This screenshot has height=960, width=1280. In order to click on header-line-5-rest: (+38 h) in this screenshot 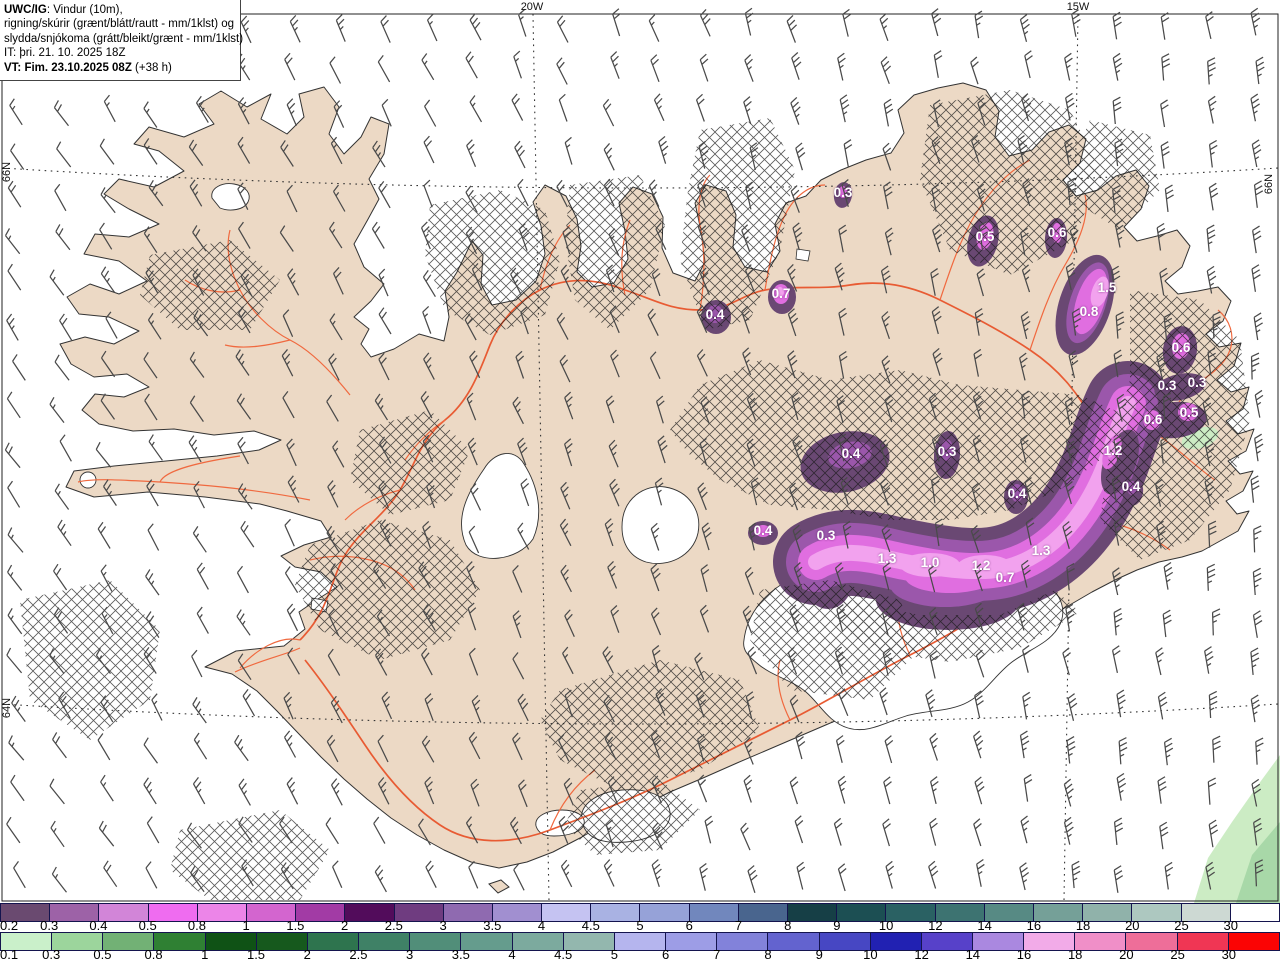, I will do `click(151, 67)`.